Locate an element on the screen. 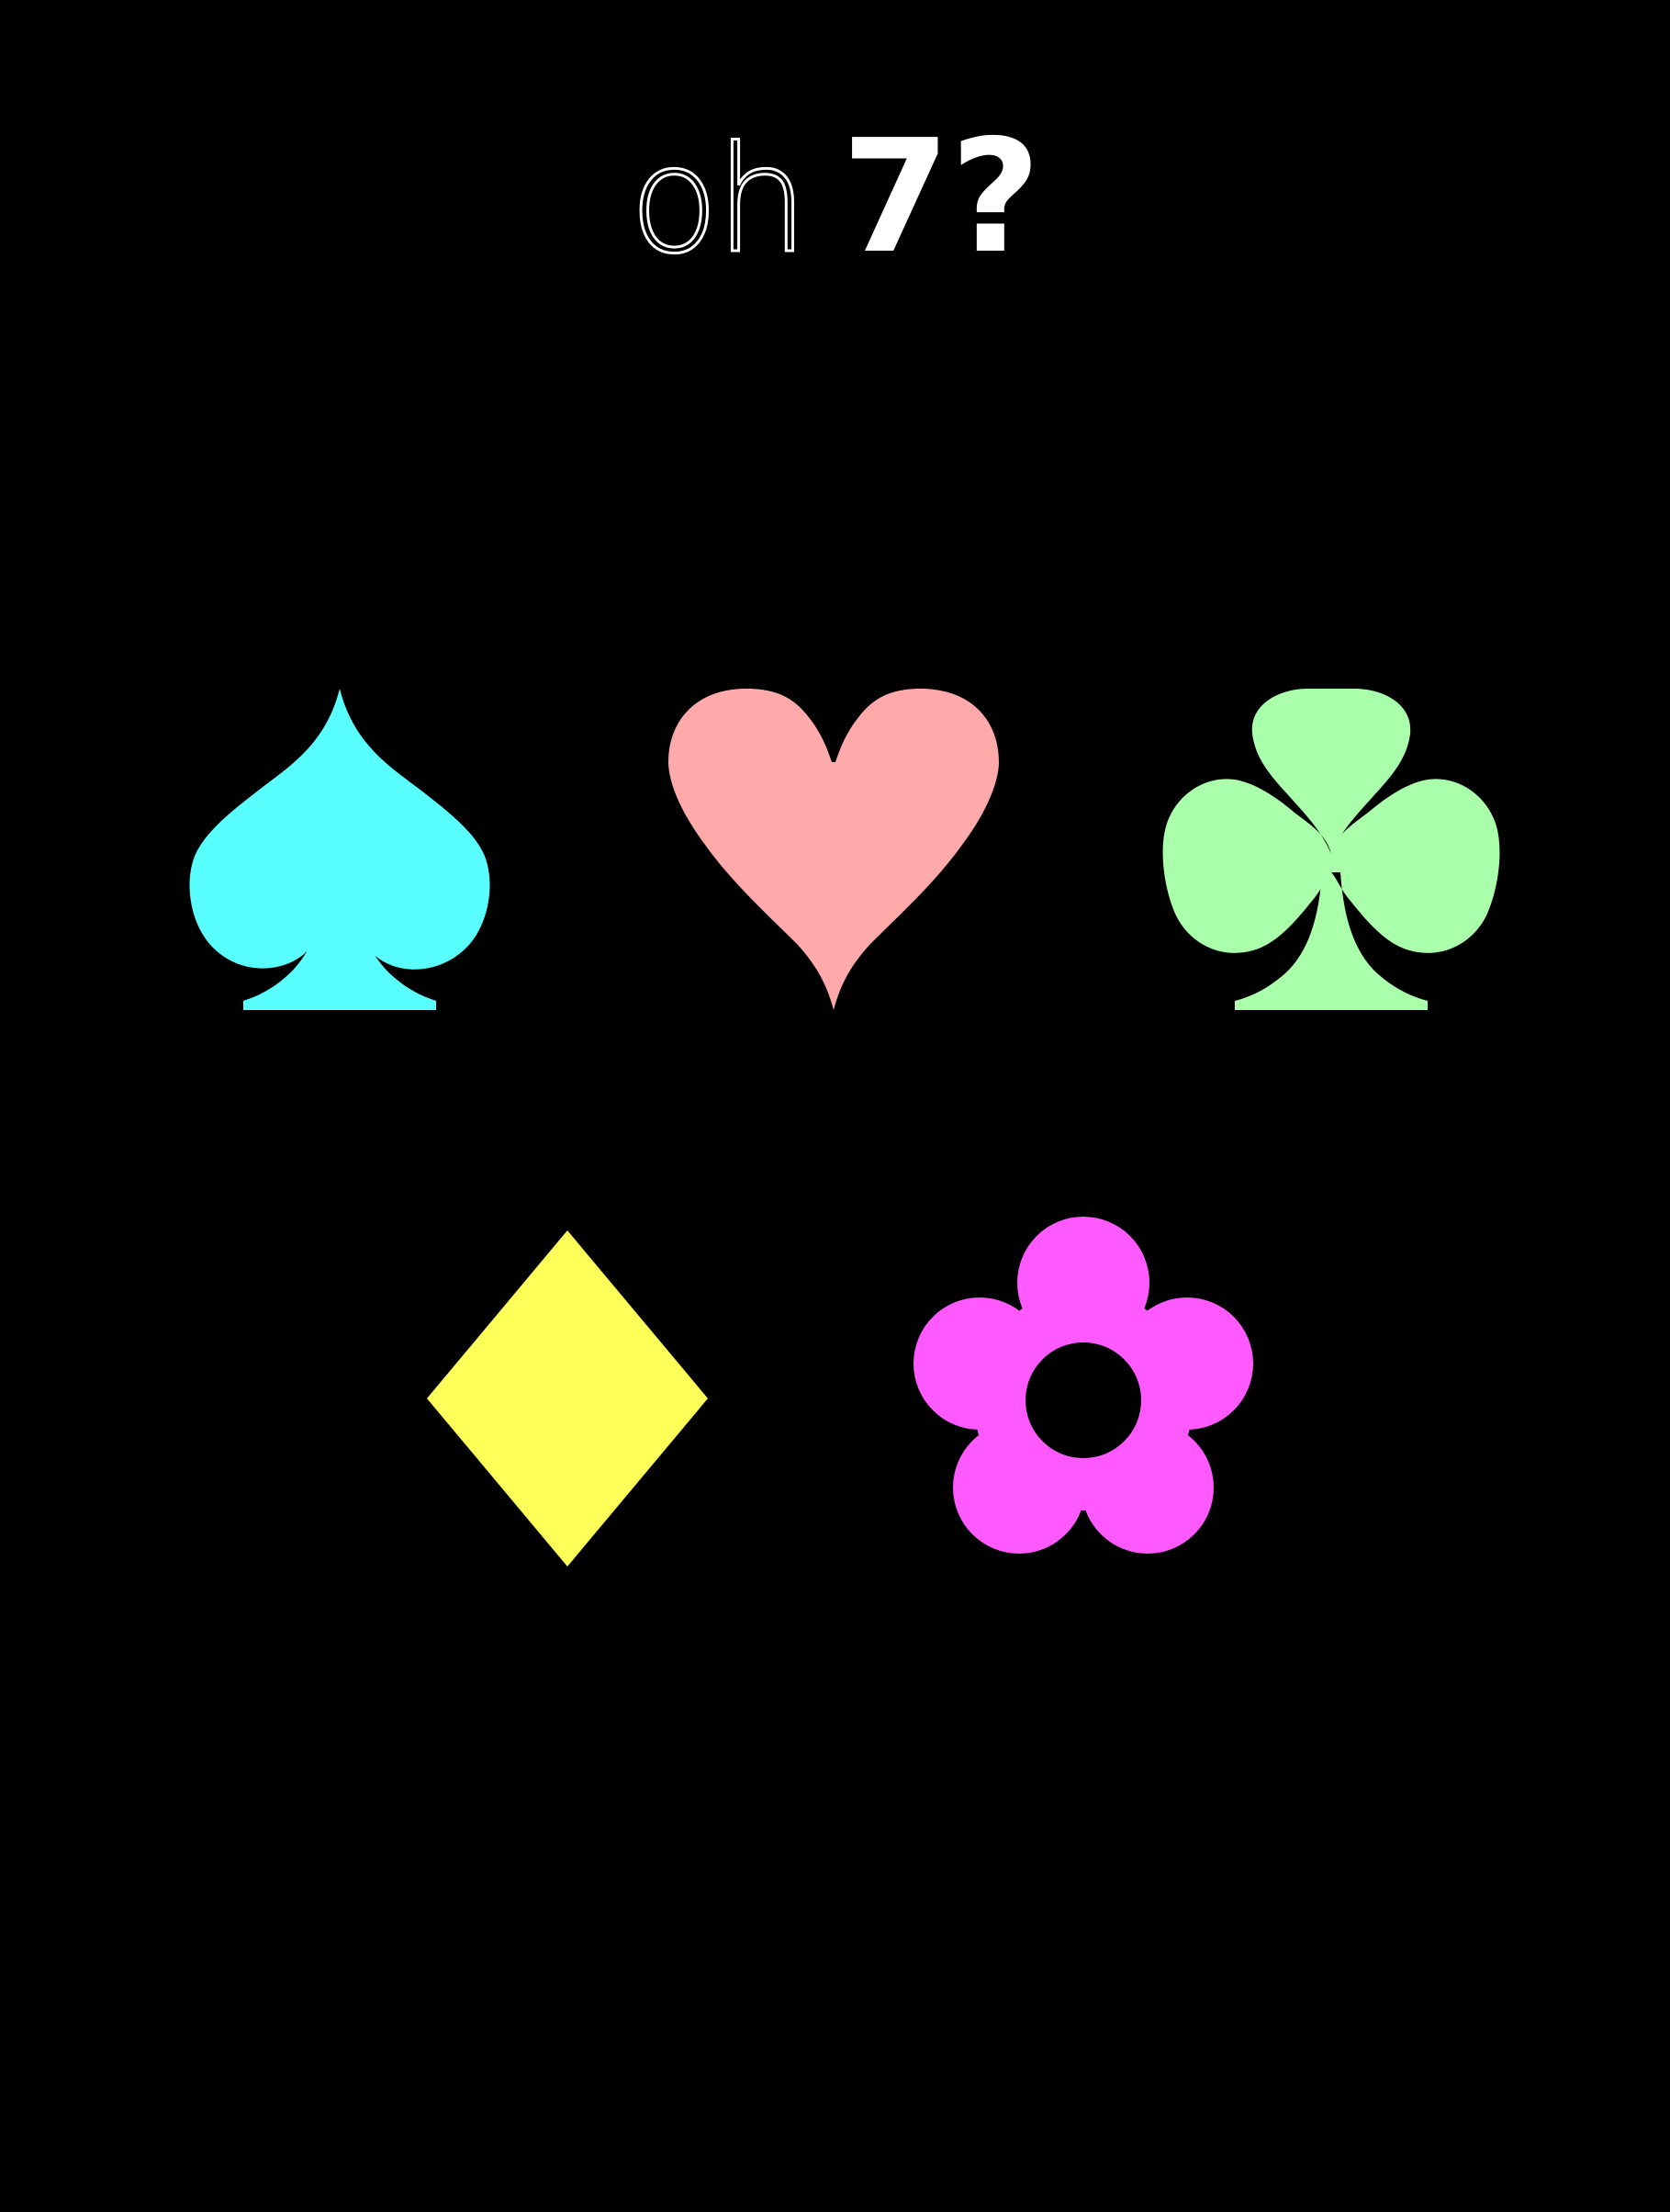 This screenshot has width=1670, height=2212. page-title: oh 7? is located at coordinates (835, 197).